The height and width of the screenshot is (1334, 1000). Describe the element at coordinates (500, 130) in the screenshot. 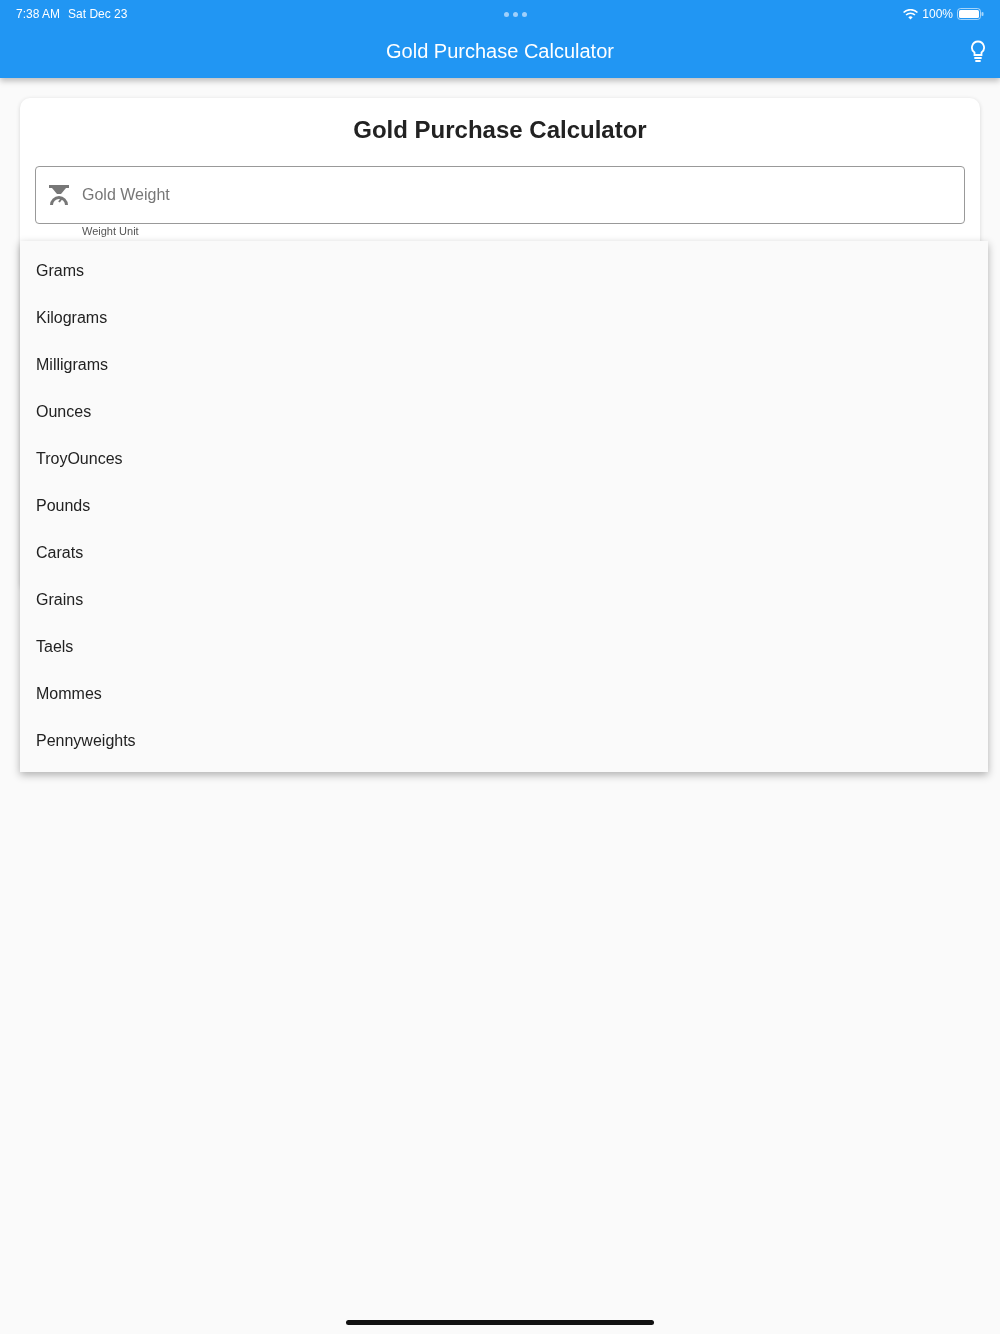

I see `card-title: Gold Purchase Calculator` at that location.